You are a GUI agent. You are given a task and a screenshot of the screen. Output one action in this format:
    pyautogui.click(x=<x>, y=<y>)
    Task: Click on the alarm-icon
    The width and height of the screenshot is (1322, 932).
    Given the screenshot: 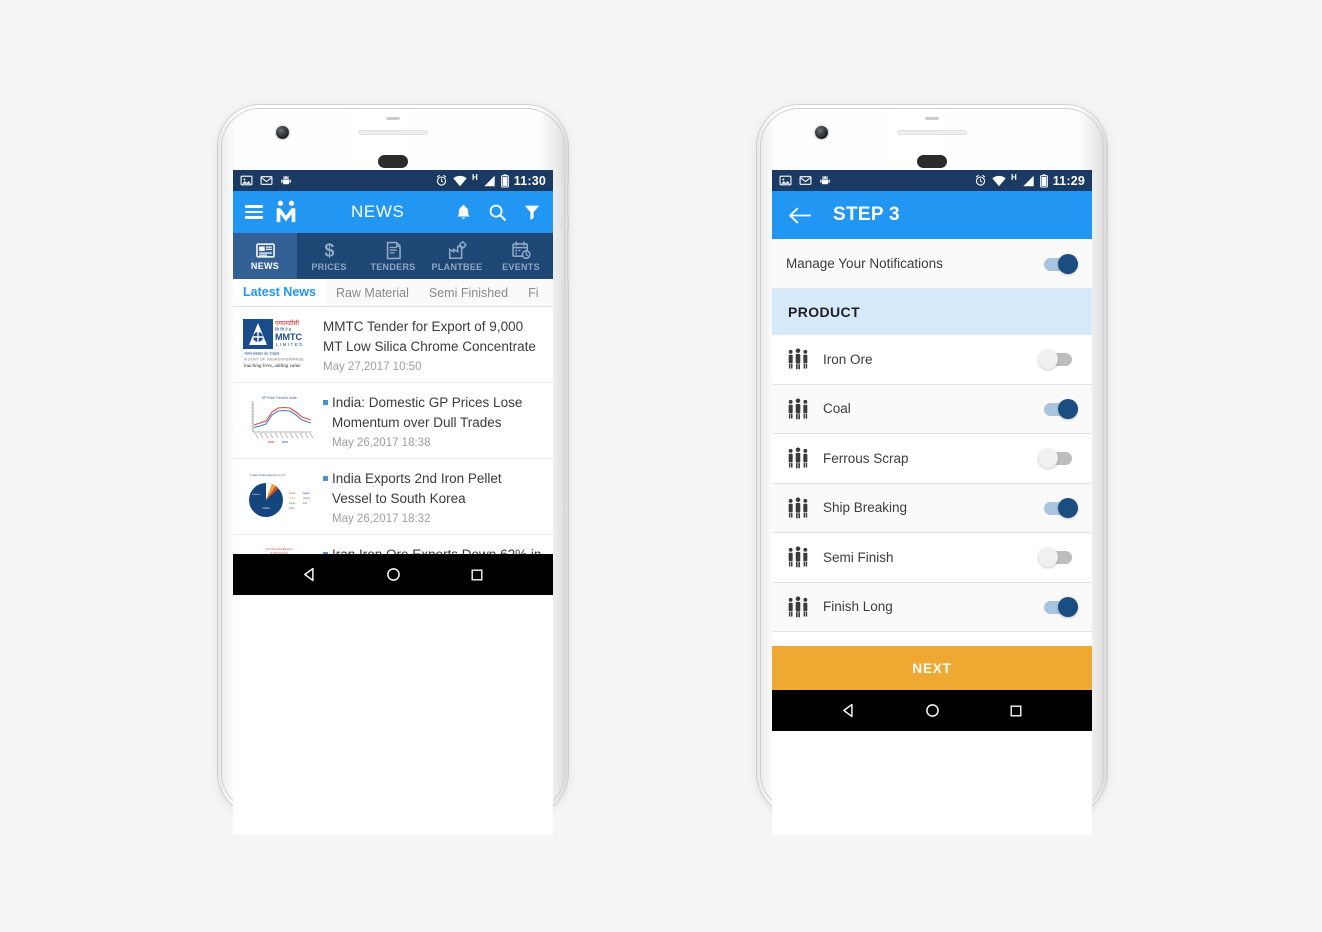 What is the action you would take?
    pyautogui.click(x=980, y=180)
    